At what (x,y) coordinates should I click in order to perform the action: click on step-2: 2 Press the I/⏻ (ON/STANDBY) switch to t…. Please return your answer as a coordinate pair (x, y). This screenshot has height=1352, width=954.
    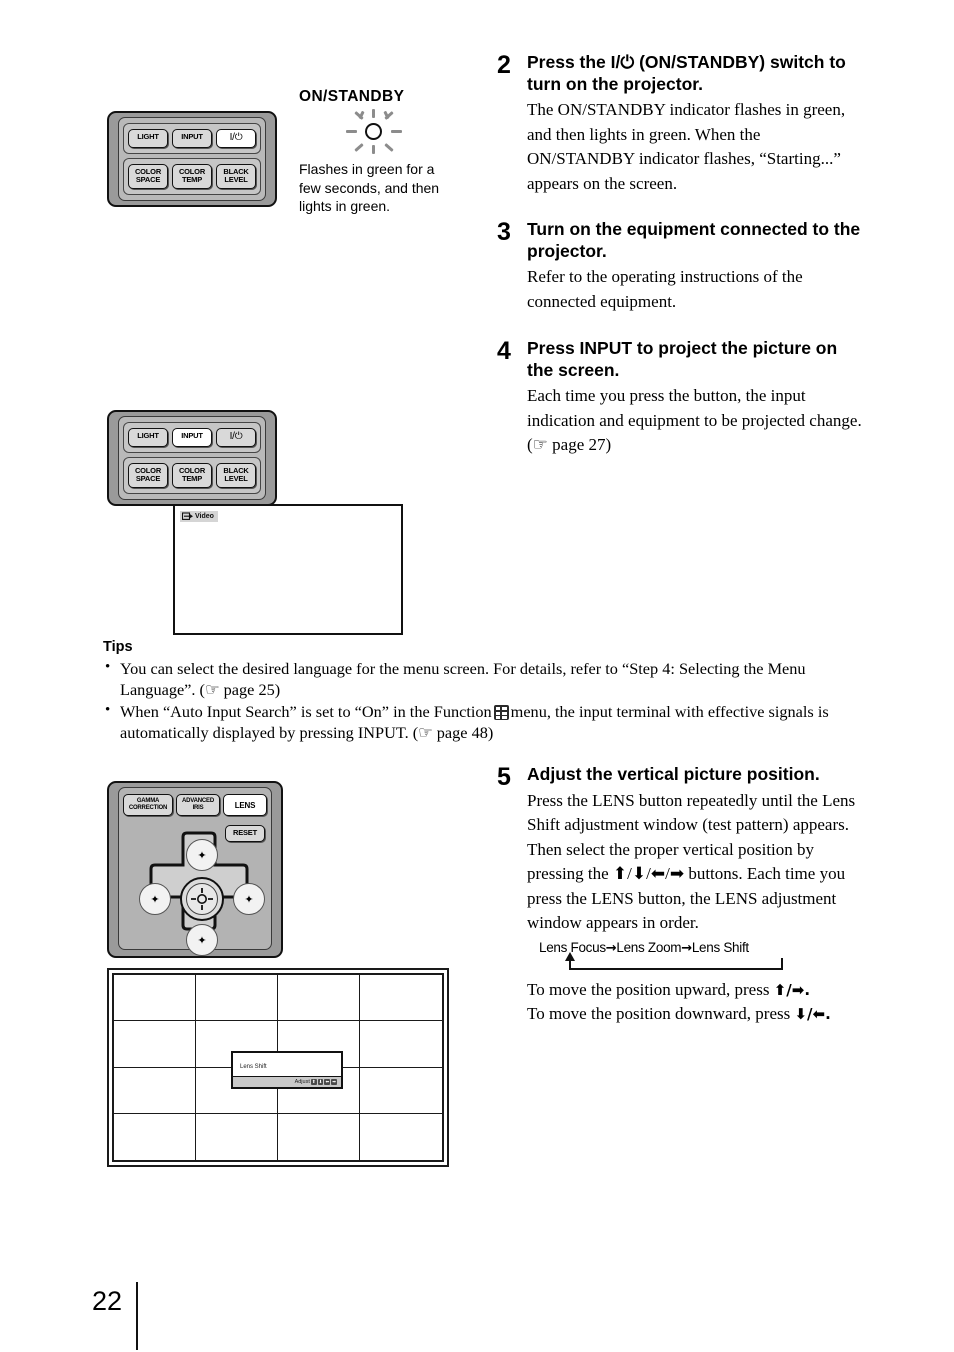
    Looking at the image, I should click on (682, 124).